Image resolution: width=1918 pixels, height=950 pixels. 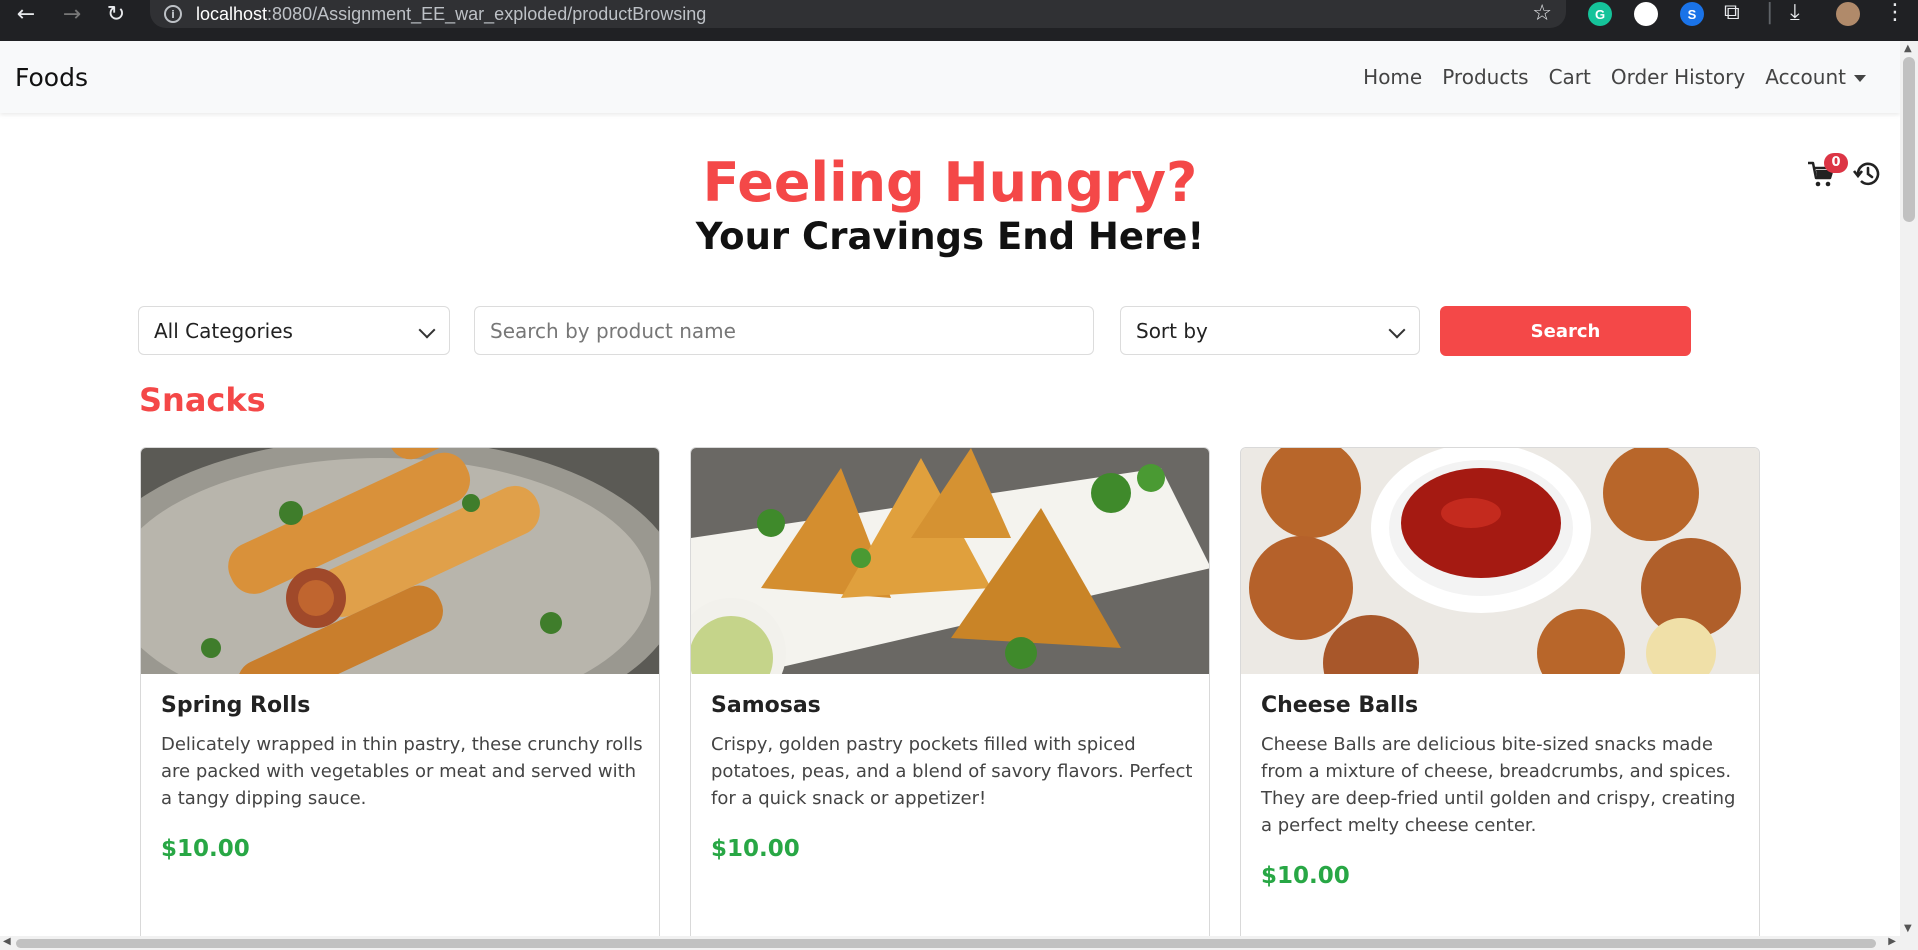 I want to click on nav-links: Home Products Cart Order History Account, so click(x=1614, y=77).